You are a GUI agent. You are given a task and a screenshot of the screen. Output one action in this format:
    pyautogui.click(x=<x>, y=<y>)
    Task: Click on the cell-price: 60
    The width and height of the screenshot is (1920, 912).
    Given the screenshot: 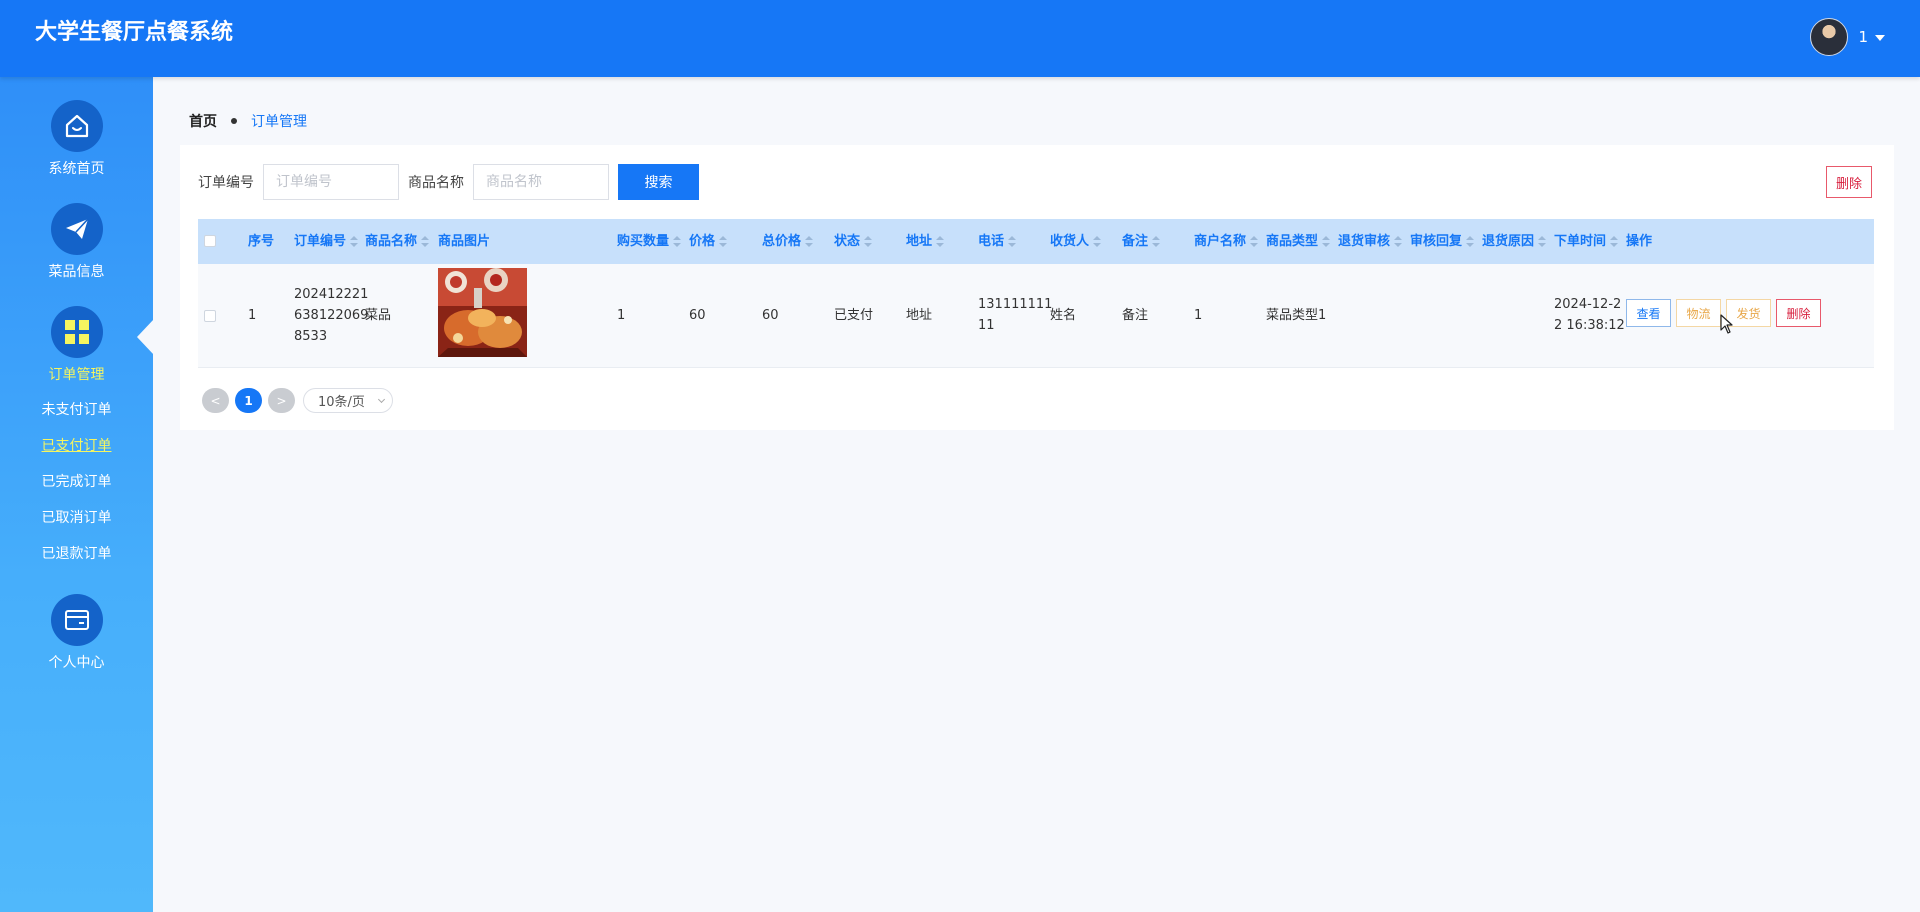 What is the action you would take?
    pyautogui.click(x=697, y=315)
    